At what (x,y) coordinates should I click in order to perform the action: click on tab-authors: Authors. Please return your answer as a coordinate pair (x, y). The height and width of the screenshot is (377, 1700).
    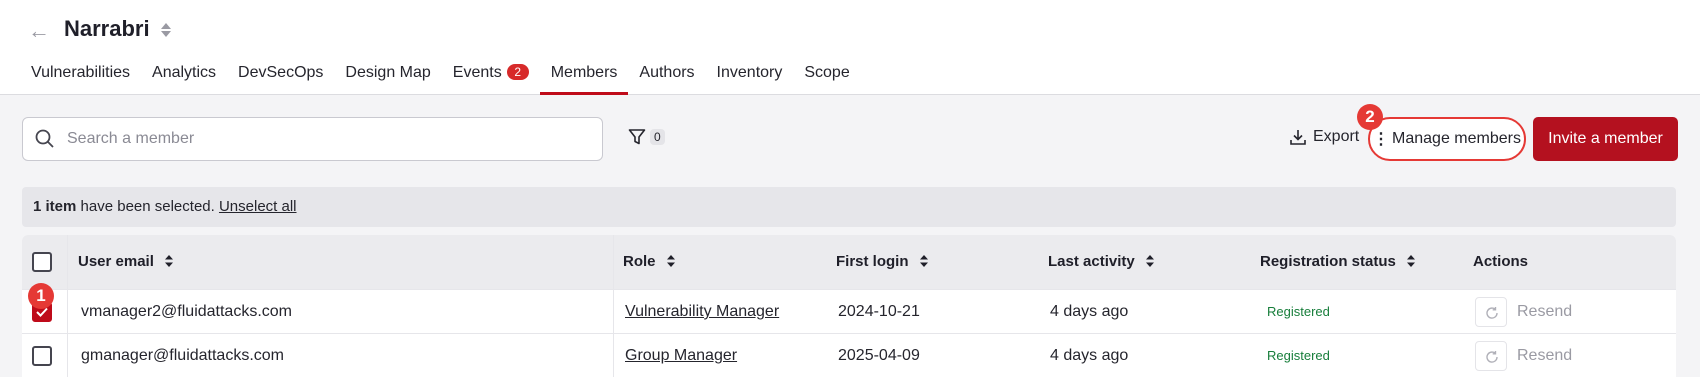
    Looking at the image, I should click on (666, 78).